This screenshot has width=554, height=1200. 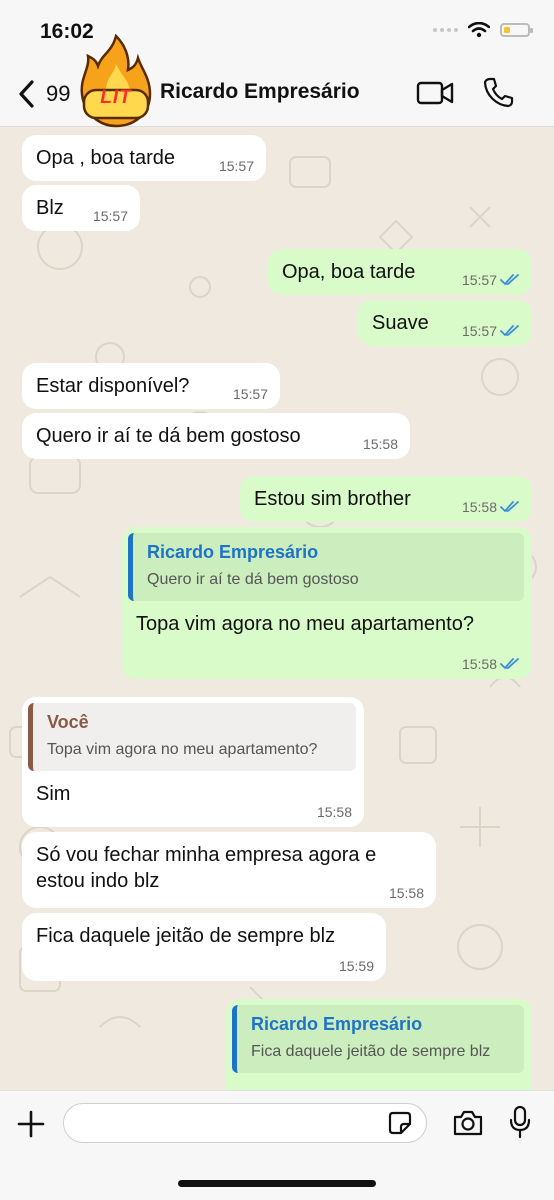 What do you see at coordinates (98, 881) in the screenshot?
I see `message-text-line: estou indo blz` at bounding box center [98, 881].